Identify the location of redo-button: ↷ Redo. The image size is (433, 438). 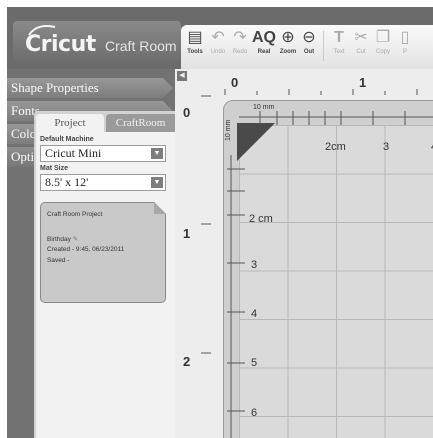
(240, 41).